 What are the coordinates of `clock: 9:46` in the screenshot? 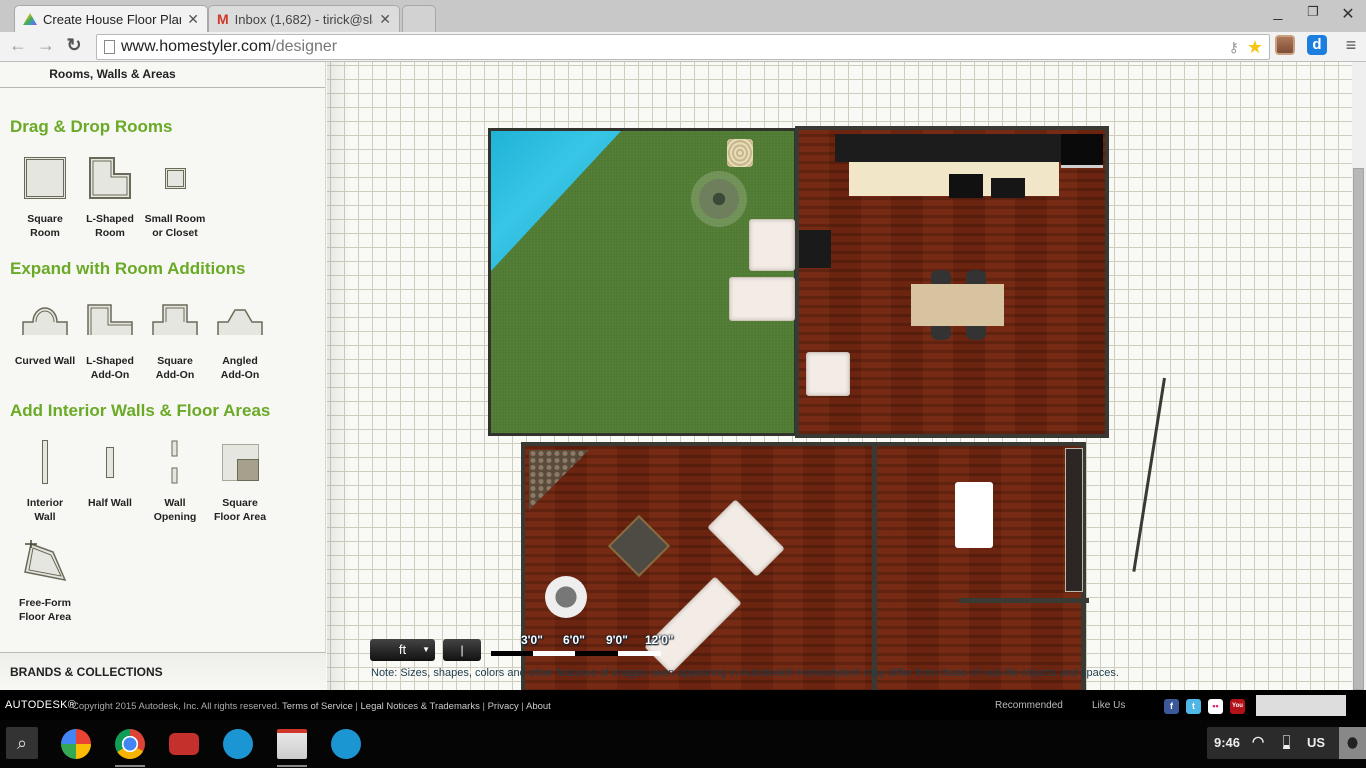 It's located at (1227, 742).